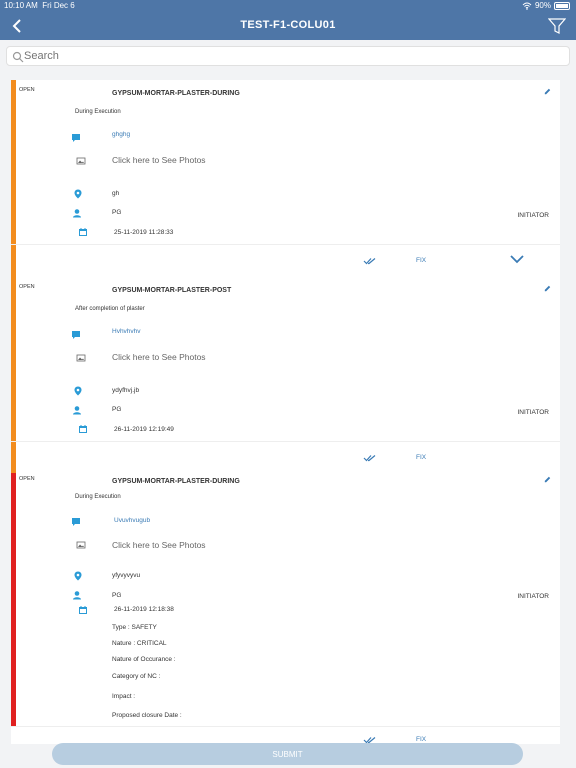 The height and width of the screenshot is (768, 576). Describe the element at coordinates (557, 26) in the screenshot. I see `filter-icon` at that location.